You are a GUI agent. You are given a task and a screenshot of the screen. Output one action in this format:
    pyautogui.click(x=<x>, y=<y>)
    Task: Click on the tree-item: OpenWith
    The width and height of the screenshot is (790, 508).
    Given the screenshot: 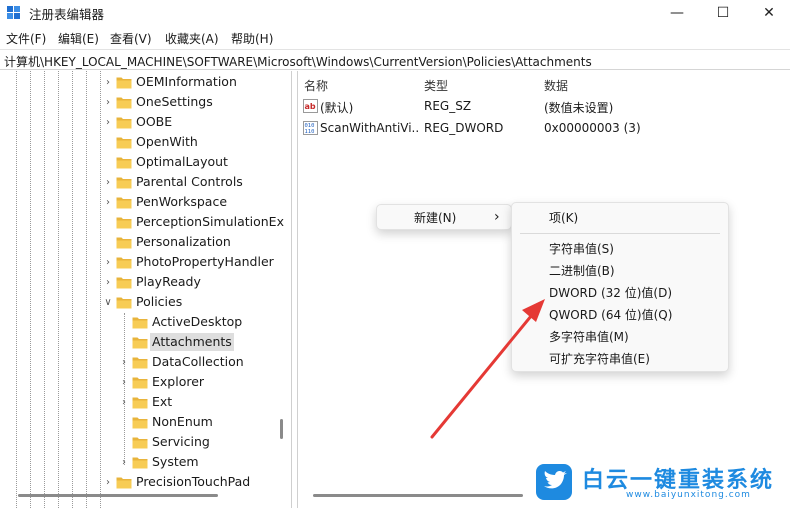 What is the action you would take?
    pyautogui.click(x=145, y=142)
    